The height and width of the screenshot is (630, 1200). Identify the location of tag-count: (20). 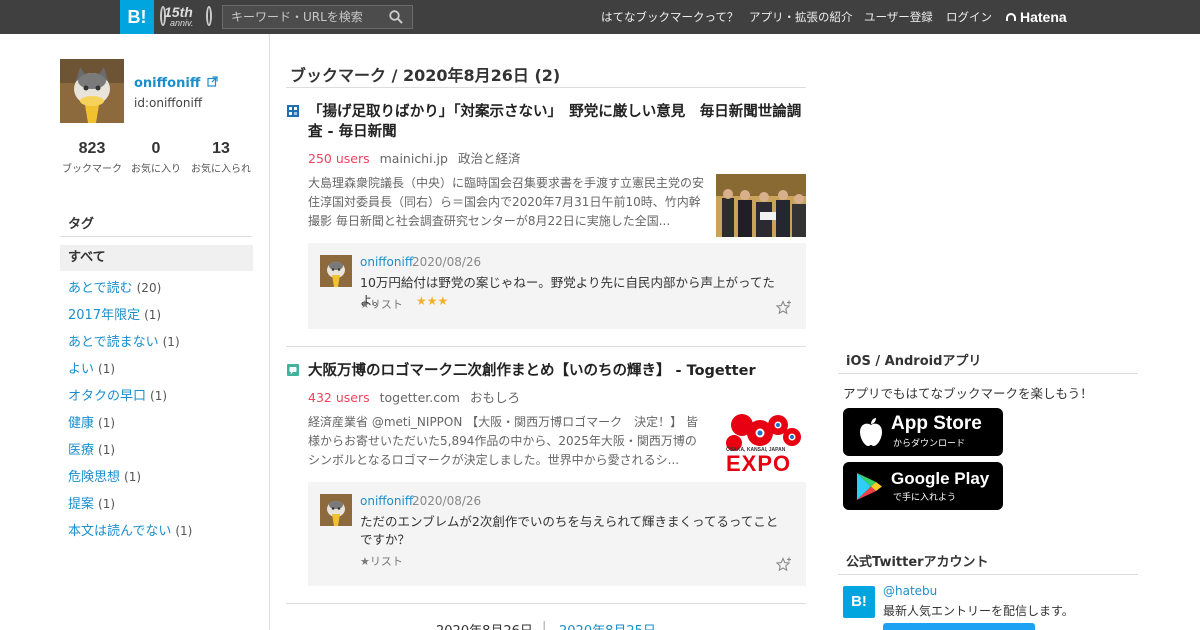
(149, 288).